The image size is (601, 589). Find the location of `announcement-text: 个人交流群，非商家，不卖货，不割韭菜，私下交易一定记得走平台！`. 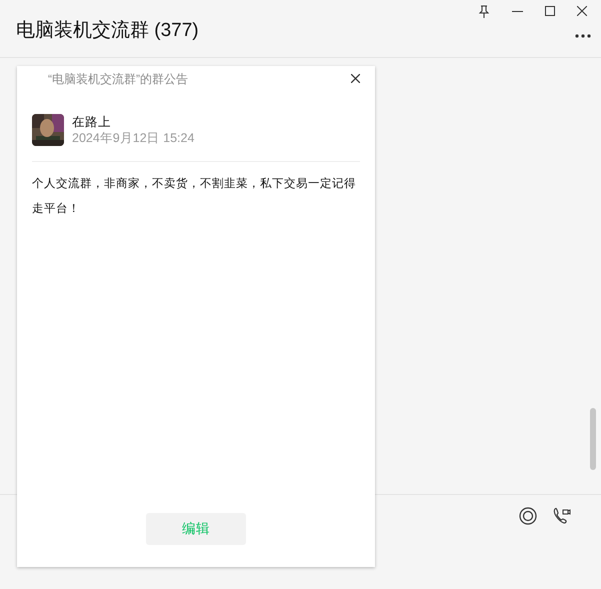

announcement-text: 个人交流群，非商家，不卖货，不割韭菜，私下交易一定记得走平台！ is located at coordinates (194, 196).